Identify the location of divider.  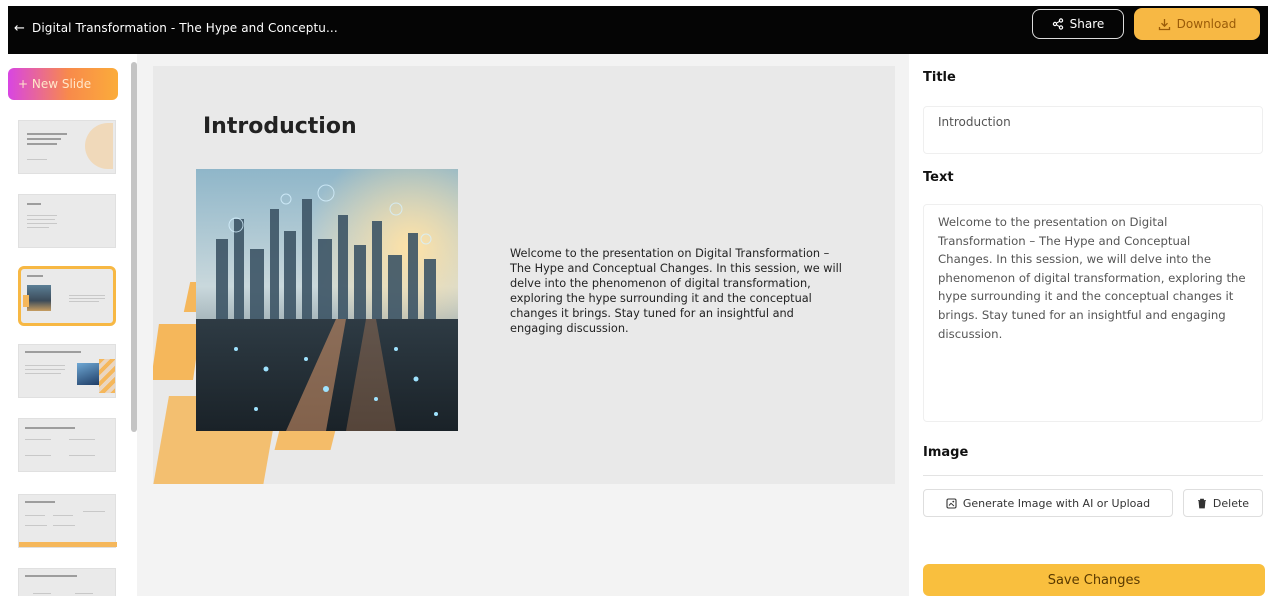
(1093, 475).